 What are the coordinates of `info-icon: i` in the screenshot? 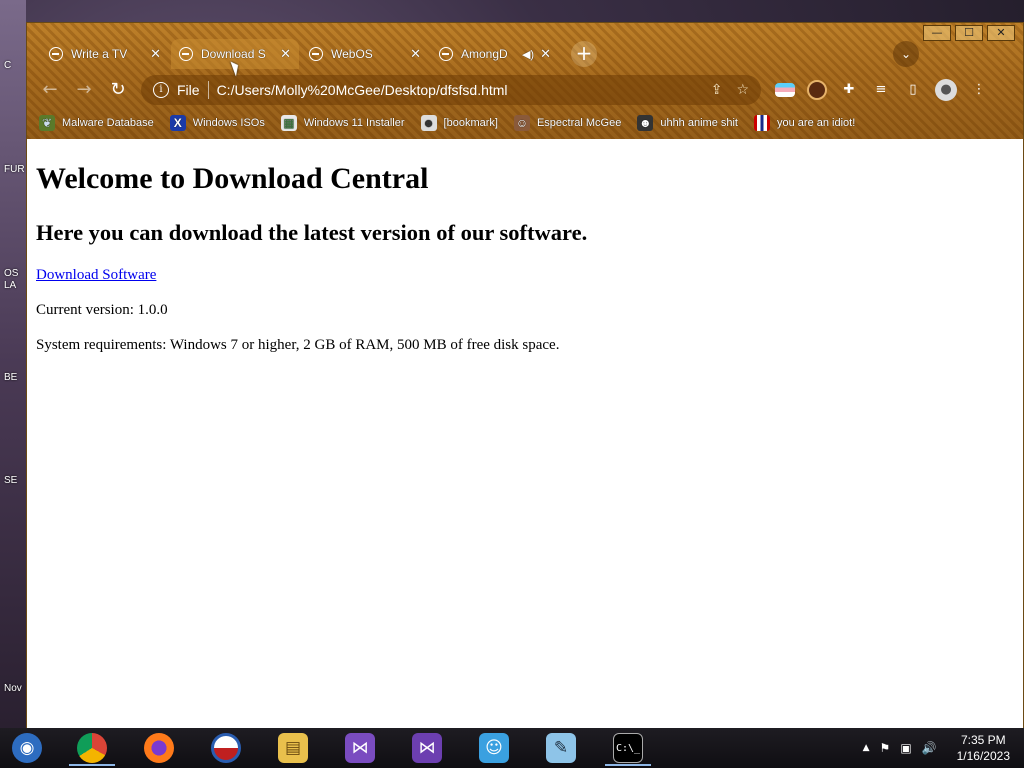 It's located at (161, 90).